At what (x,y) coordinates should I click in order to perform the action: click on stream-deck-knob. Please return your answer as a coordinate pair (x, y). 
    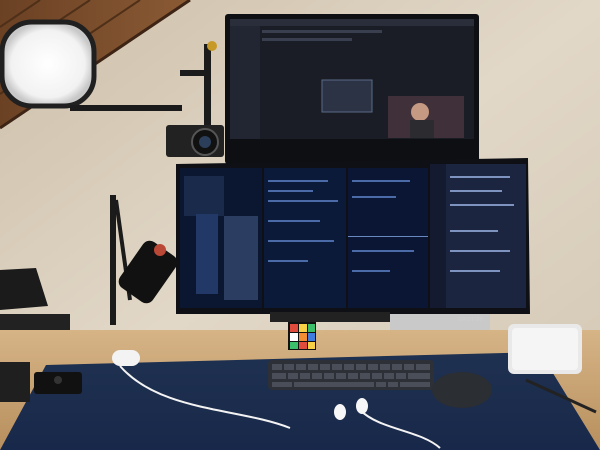
    Looking at the image, I should click on (58, 380).